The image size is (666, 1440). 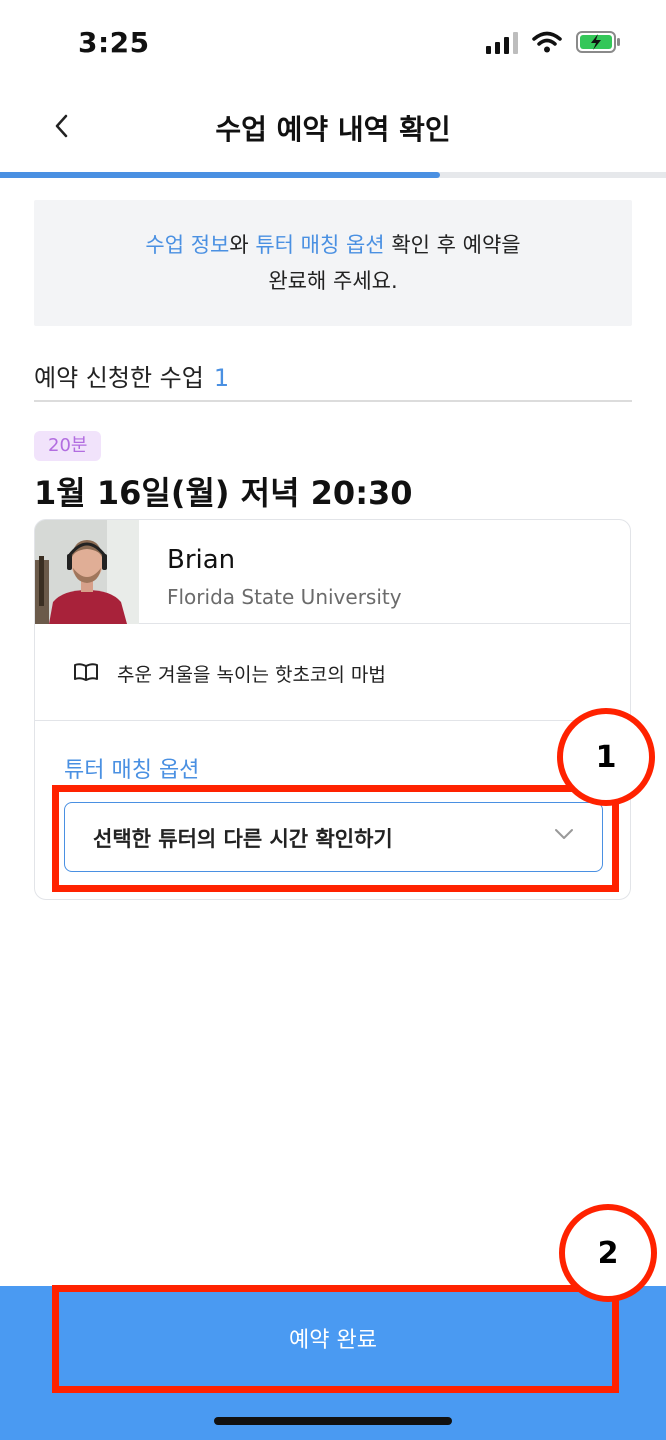 I want to click on progress-bar, so click(x=333, y=175).